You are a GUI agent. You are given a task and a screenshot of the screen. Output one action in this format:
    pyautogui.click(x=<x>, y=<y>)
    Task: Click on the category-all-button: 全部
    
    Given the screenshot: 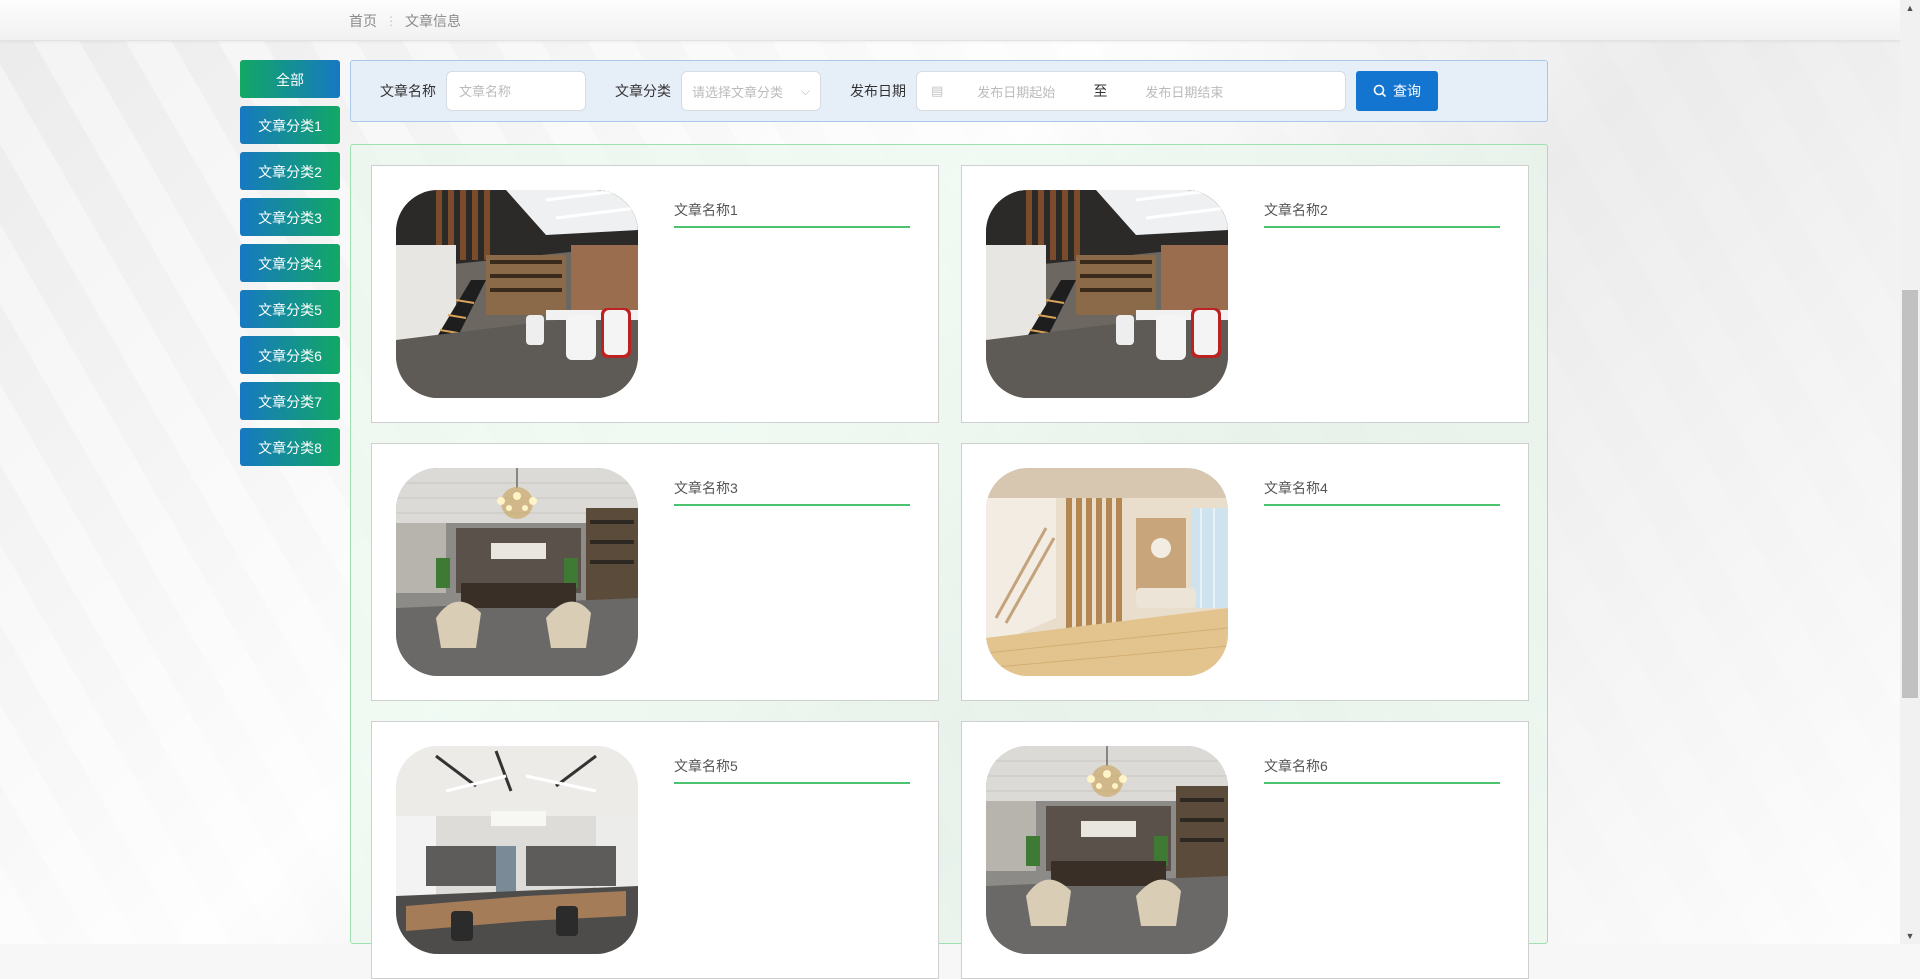 What is the action you would take?
    pyautogui.click(x=290, y=79)
    